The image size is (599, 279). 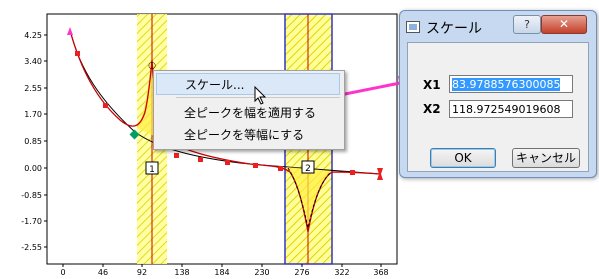 What do you see at coordinates (463, 158) in the screenshot?
I see `ok-button: OK` at bounding box center [463, 158].